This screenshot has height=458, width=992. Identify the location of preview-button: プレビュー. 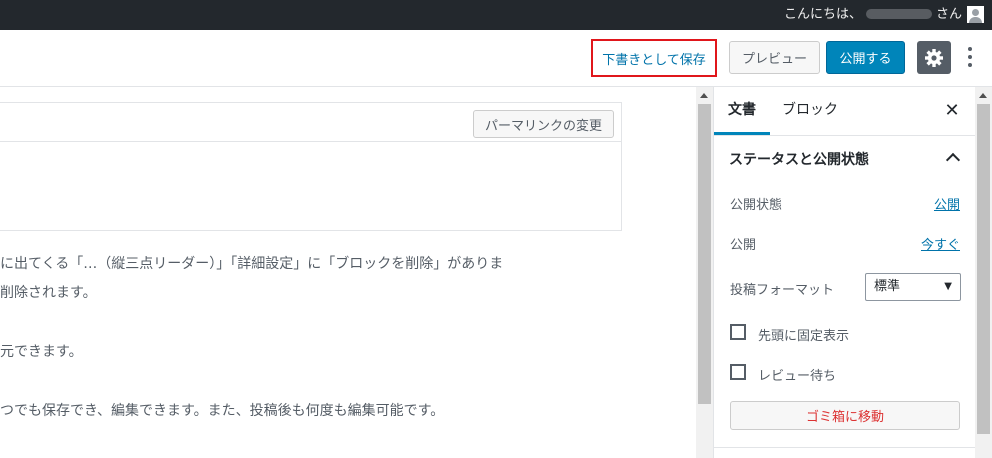
(774, 57).